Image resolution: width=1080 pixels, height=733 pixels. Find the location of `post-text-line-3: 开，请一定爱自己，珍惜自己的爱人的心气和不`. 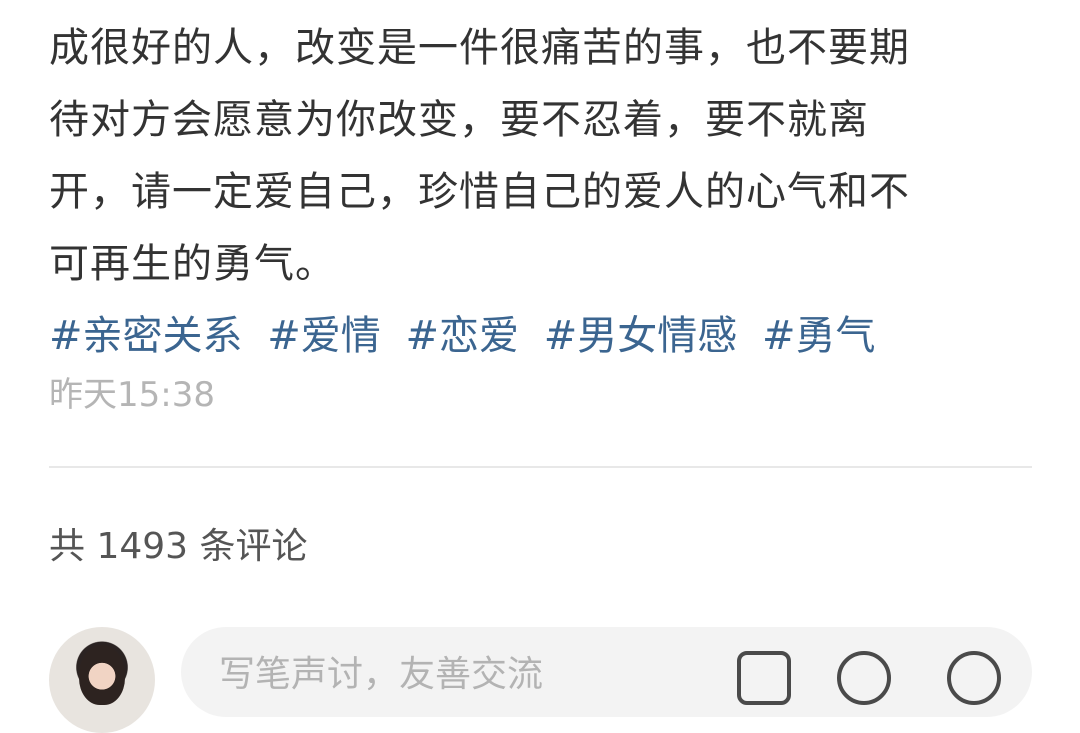

post-text-line-3: 开，请一定爱自己，珍惜自己的爱人的心气和不 is located at coordinates (479, 192).